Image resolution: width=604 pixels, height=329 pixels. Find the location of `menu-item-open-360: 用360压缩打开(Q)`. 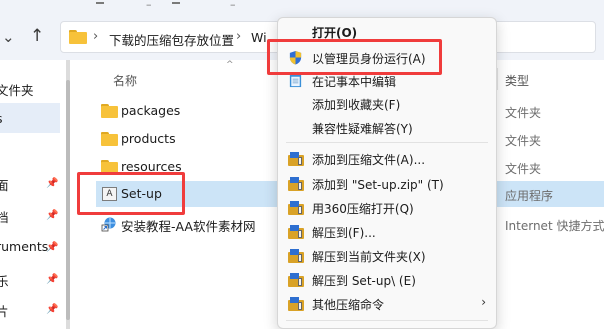

menu-item-open-360: 用360压缩打开(Q) is located at coordinates (387, 207).